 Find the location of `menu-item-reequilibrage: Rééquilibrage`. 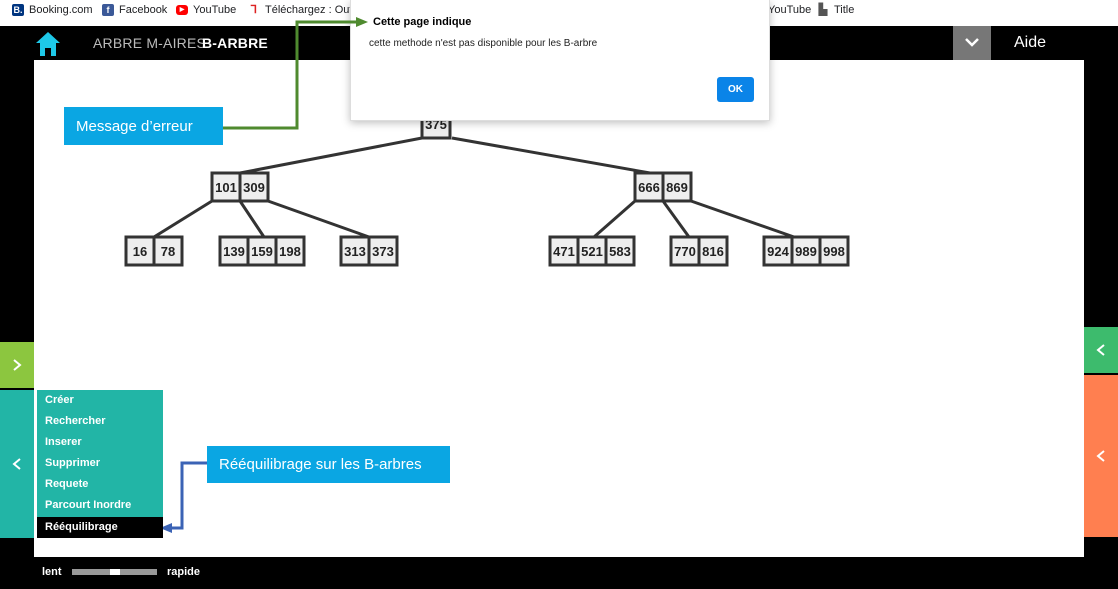

menu-item-reequilibrage: Rééquilibrage is located at coordinates (100, 527).